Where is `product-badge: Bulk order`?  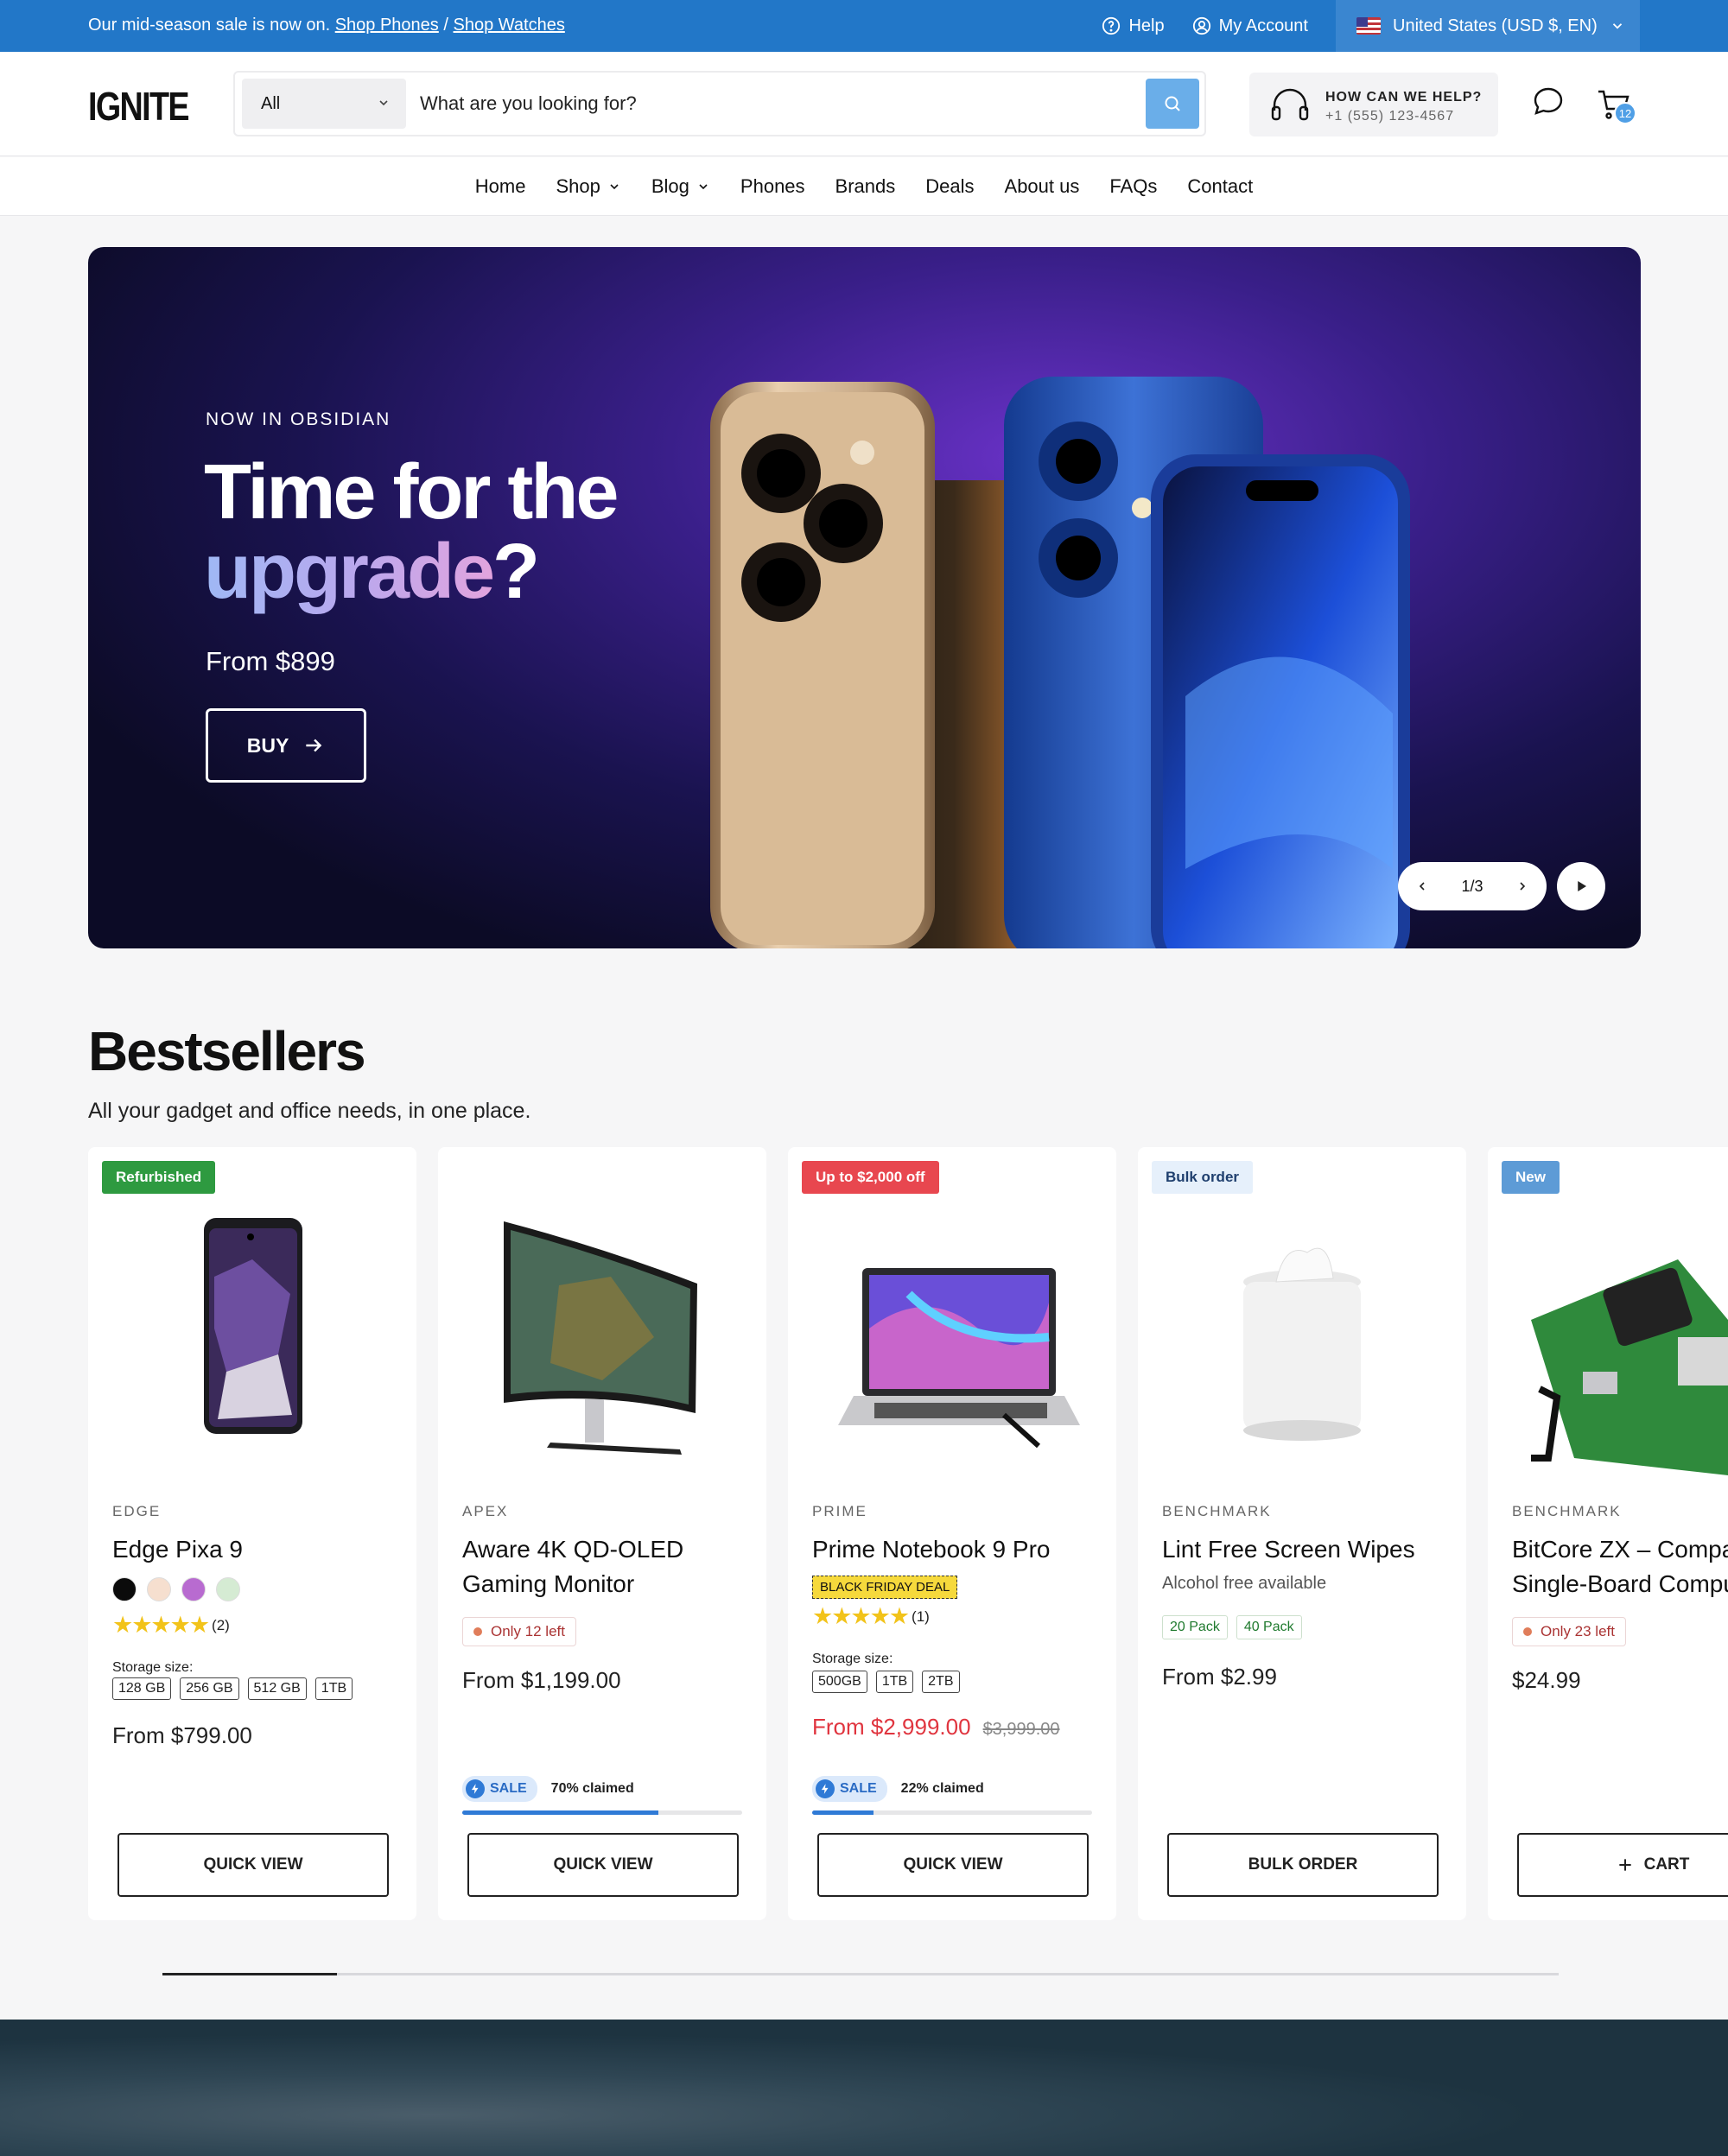
product-badge: Bulk order is located at coordinates (1203, 1177).